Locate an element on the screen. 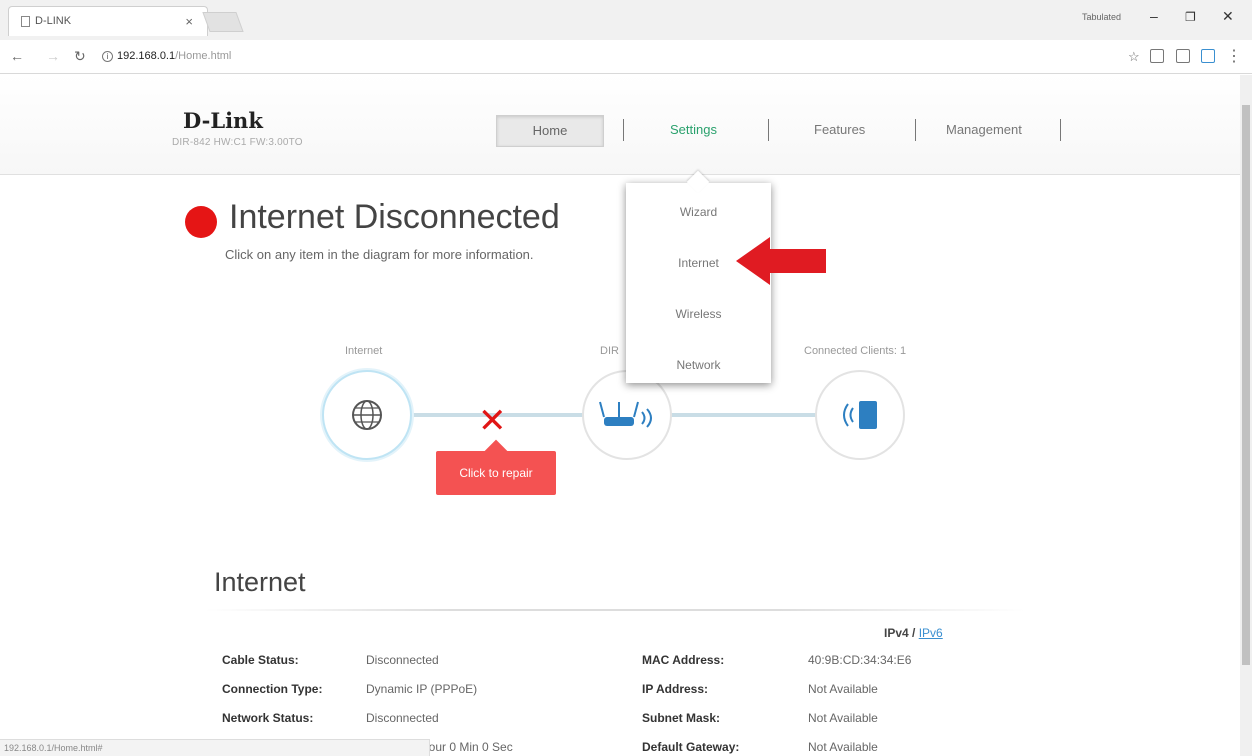  minimize-icon: – is located at coordinates (1154, 16).